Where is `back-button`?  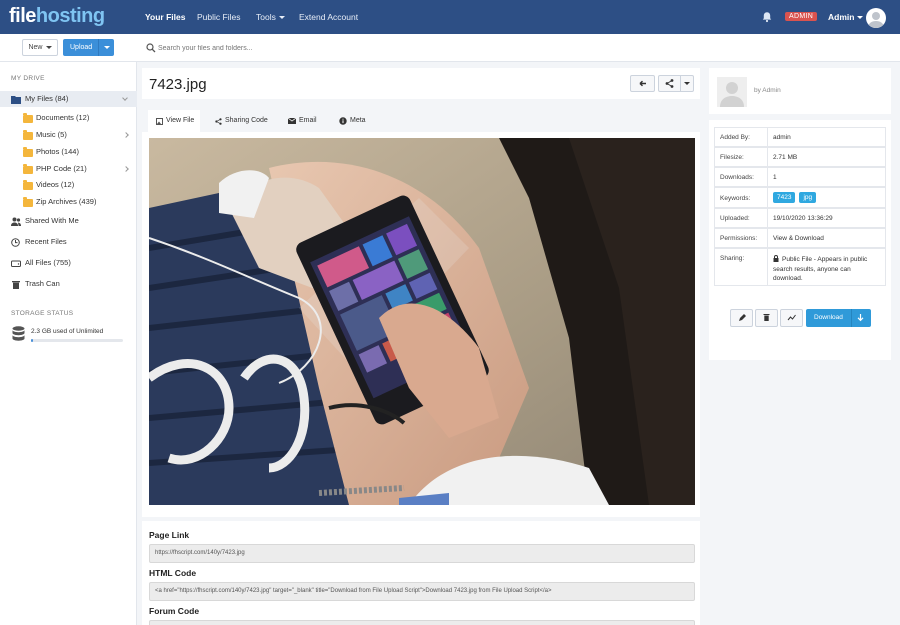
back-button is located at coordinates (642, 83).